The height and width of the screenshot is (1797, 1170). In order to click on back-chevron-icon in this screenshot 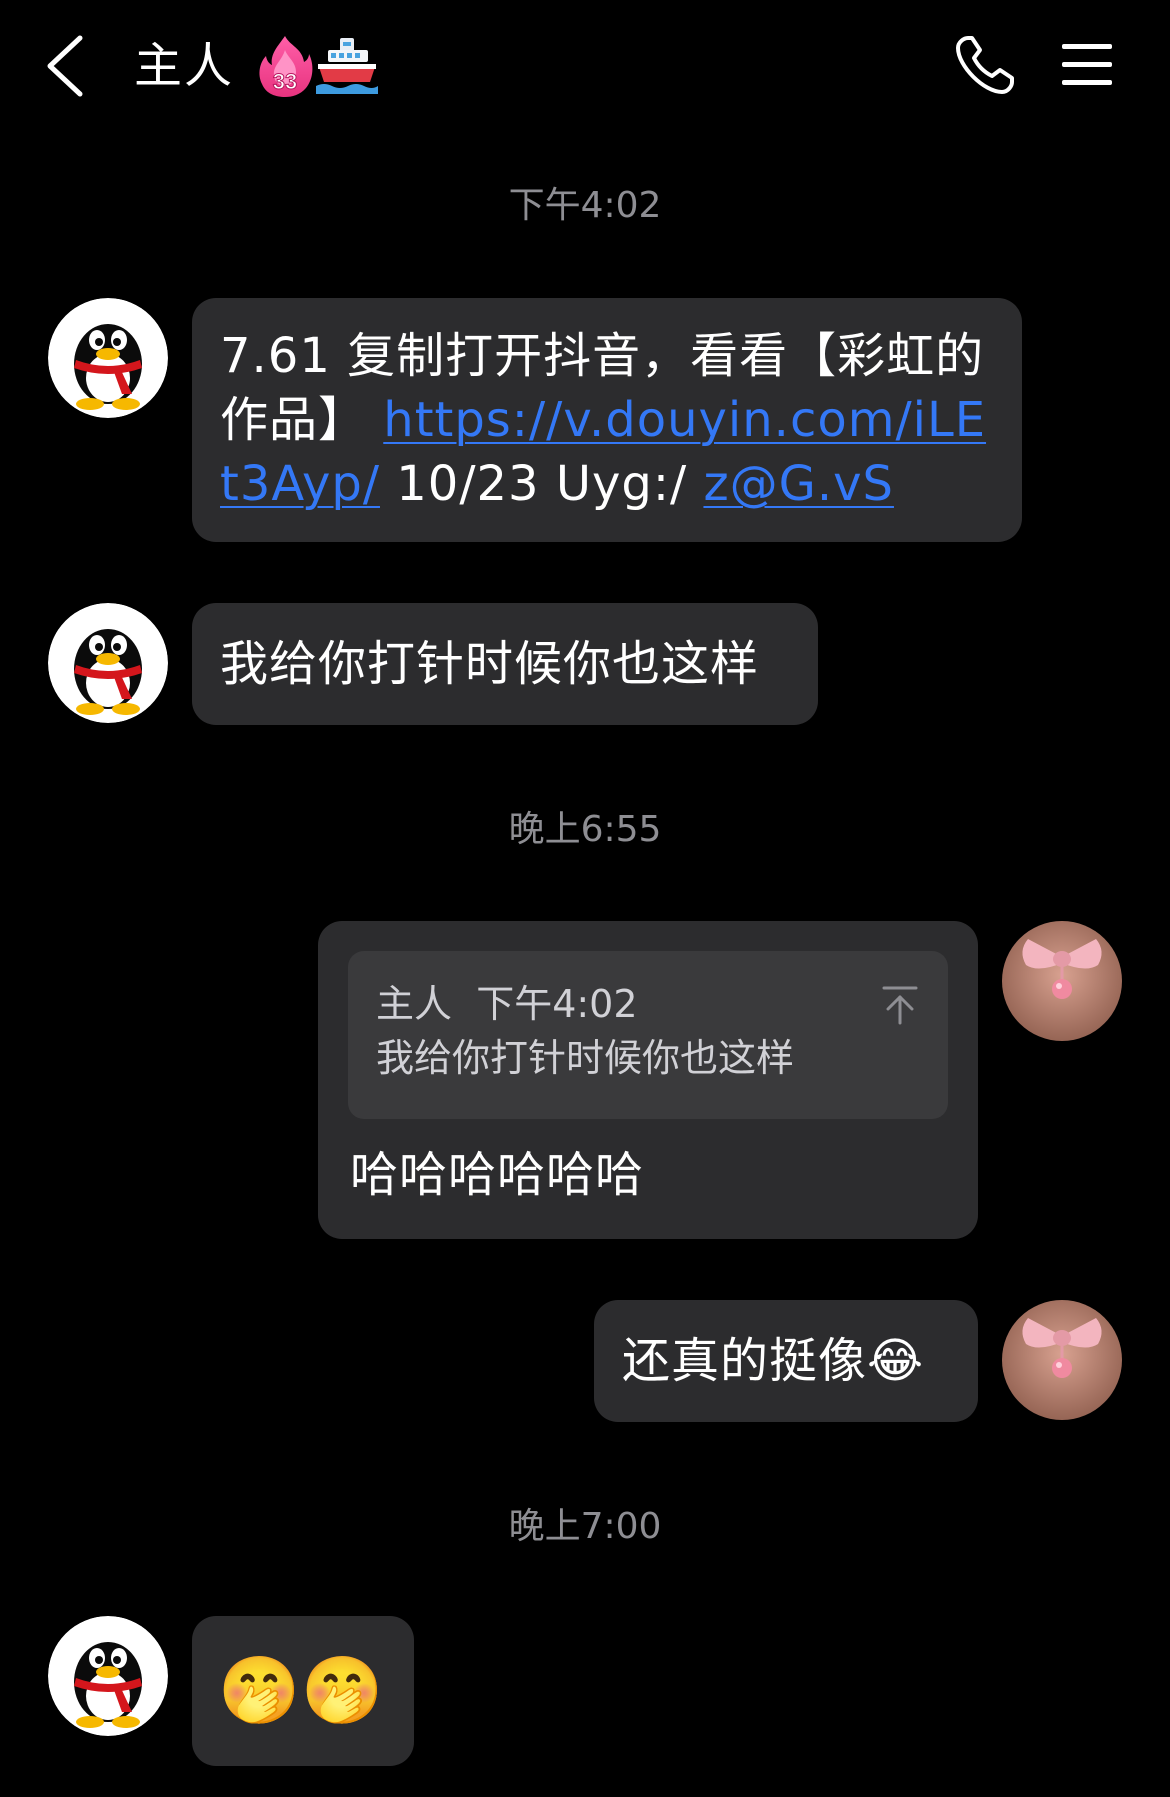, I will do `click(66, 66)`.